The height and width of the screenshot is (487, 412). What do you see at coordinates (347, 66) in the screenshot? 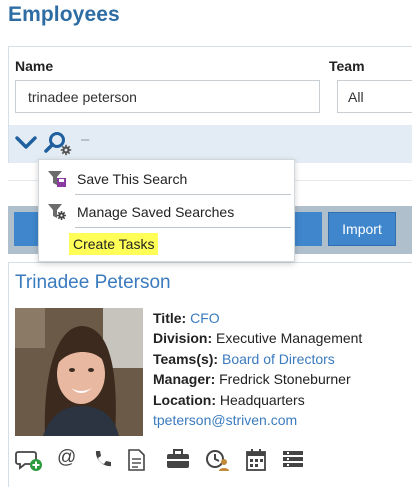
I see `team-label: Team` at bounding box center [347, 66].